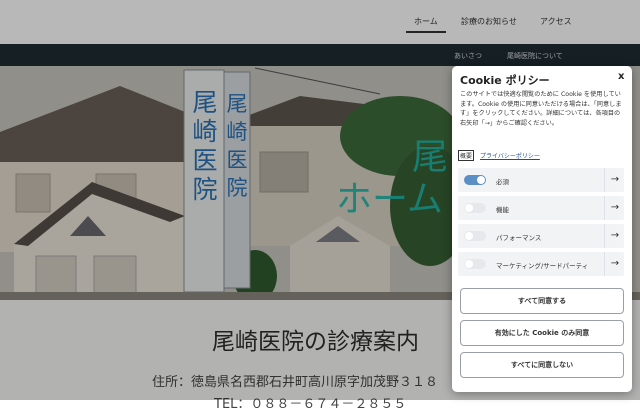 Image resolution: width=640 pixels, height=412 pixels. What do you see at coordinates (541, 180) in the screenshot?
I see `cookie-category-required: 必須 →` at bounding box center [541, 180].